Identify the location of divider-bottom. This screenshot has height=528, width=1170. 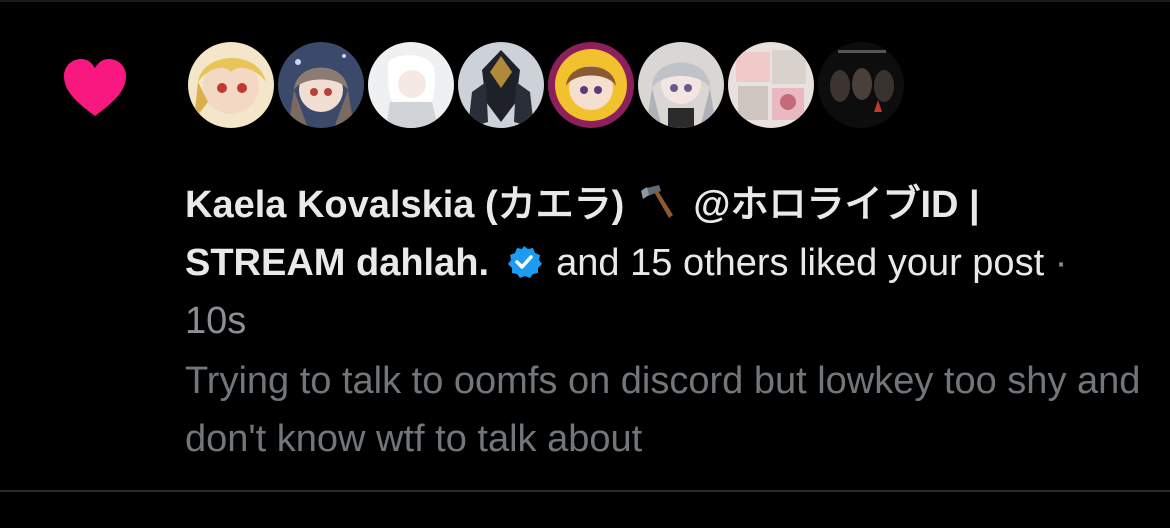
(585, 491).